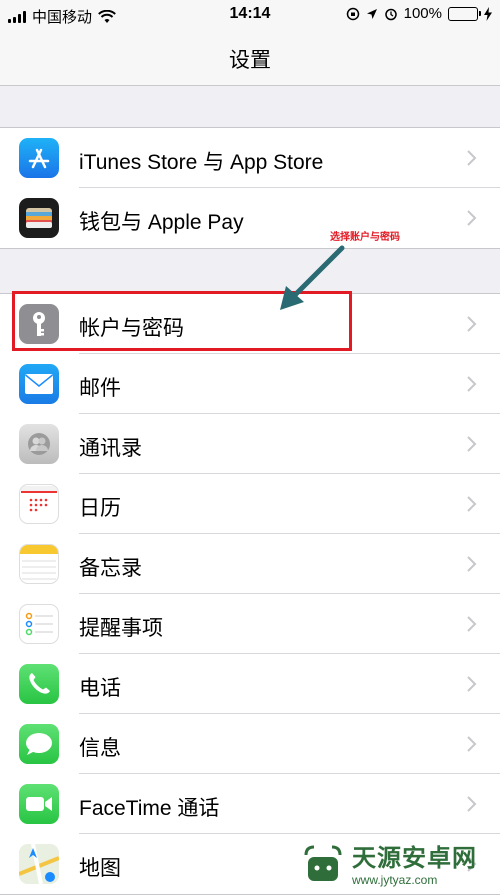  Describe the element at coordinates (100, 688) in the screenshot. I see `row-label: 电话` at that location.